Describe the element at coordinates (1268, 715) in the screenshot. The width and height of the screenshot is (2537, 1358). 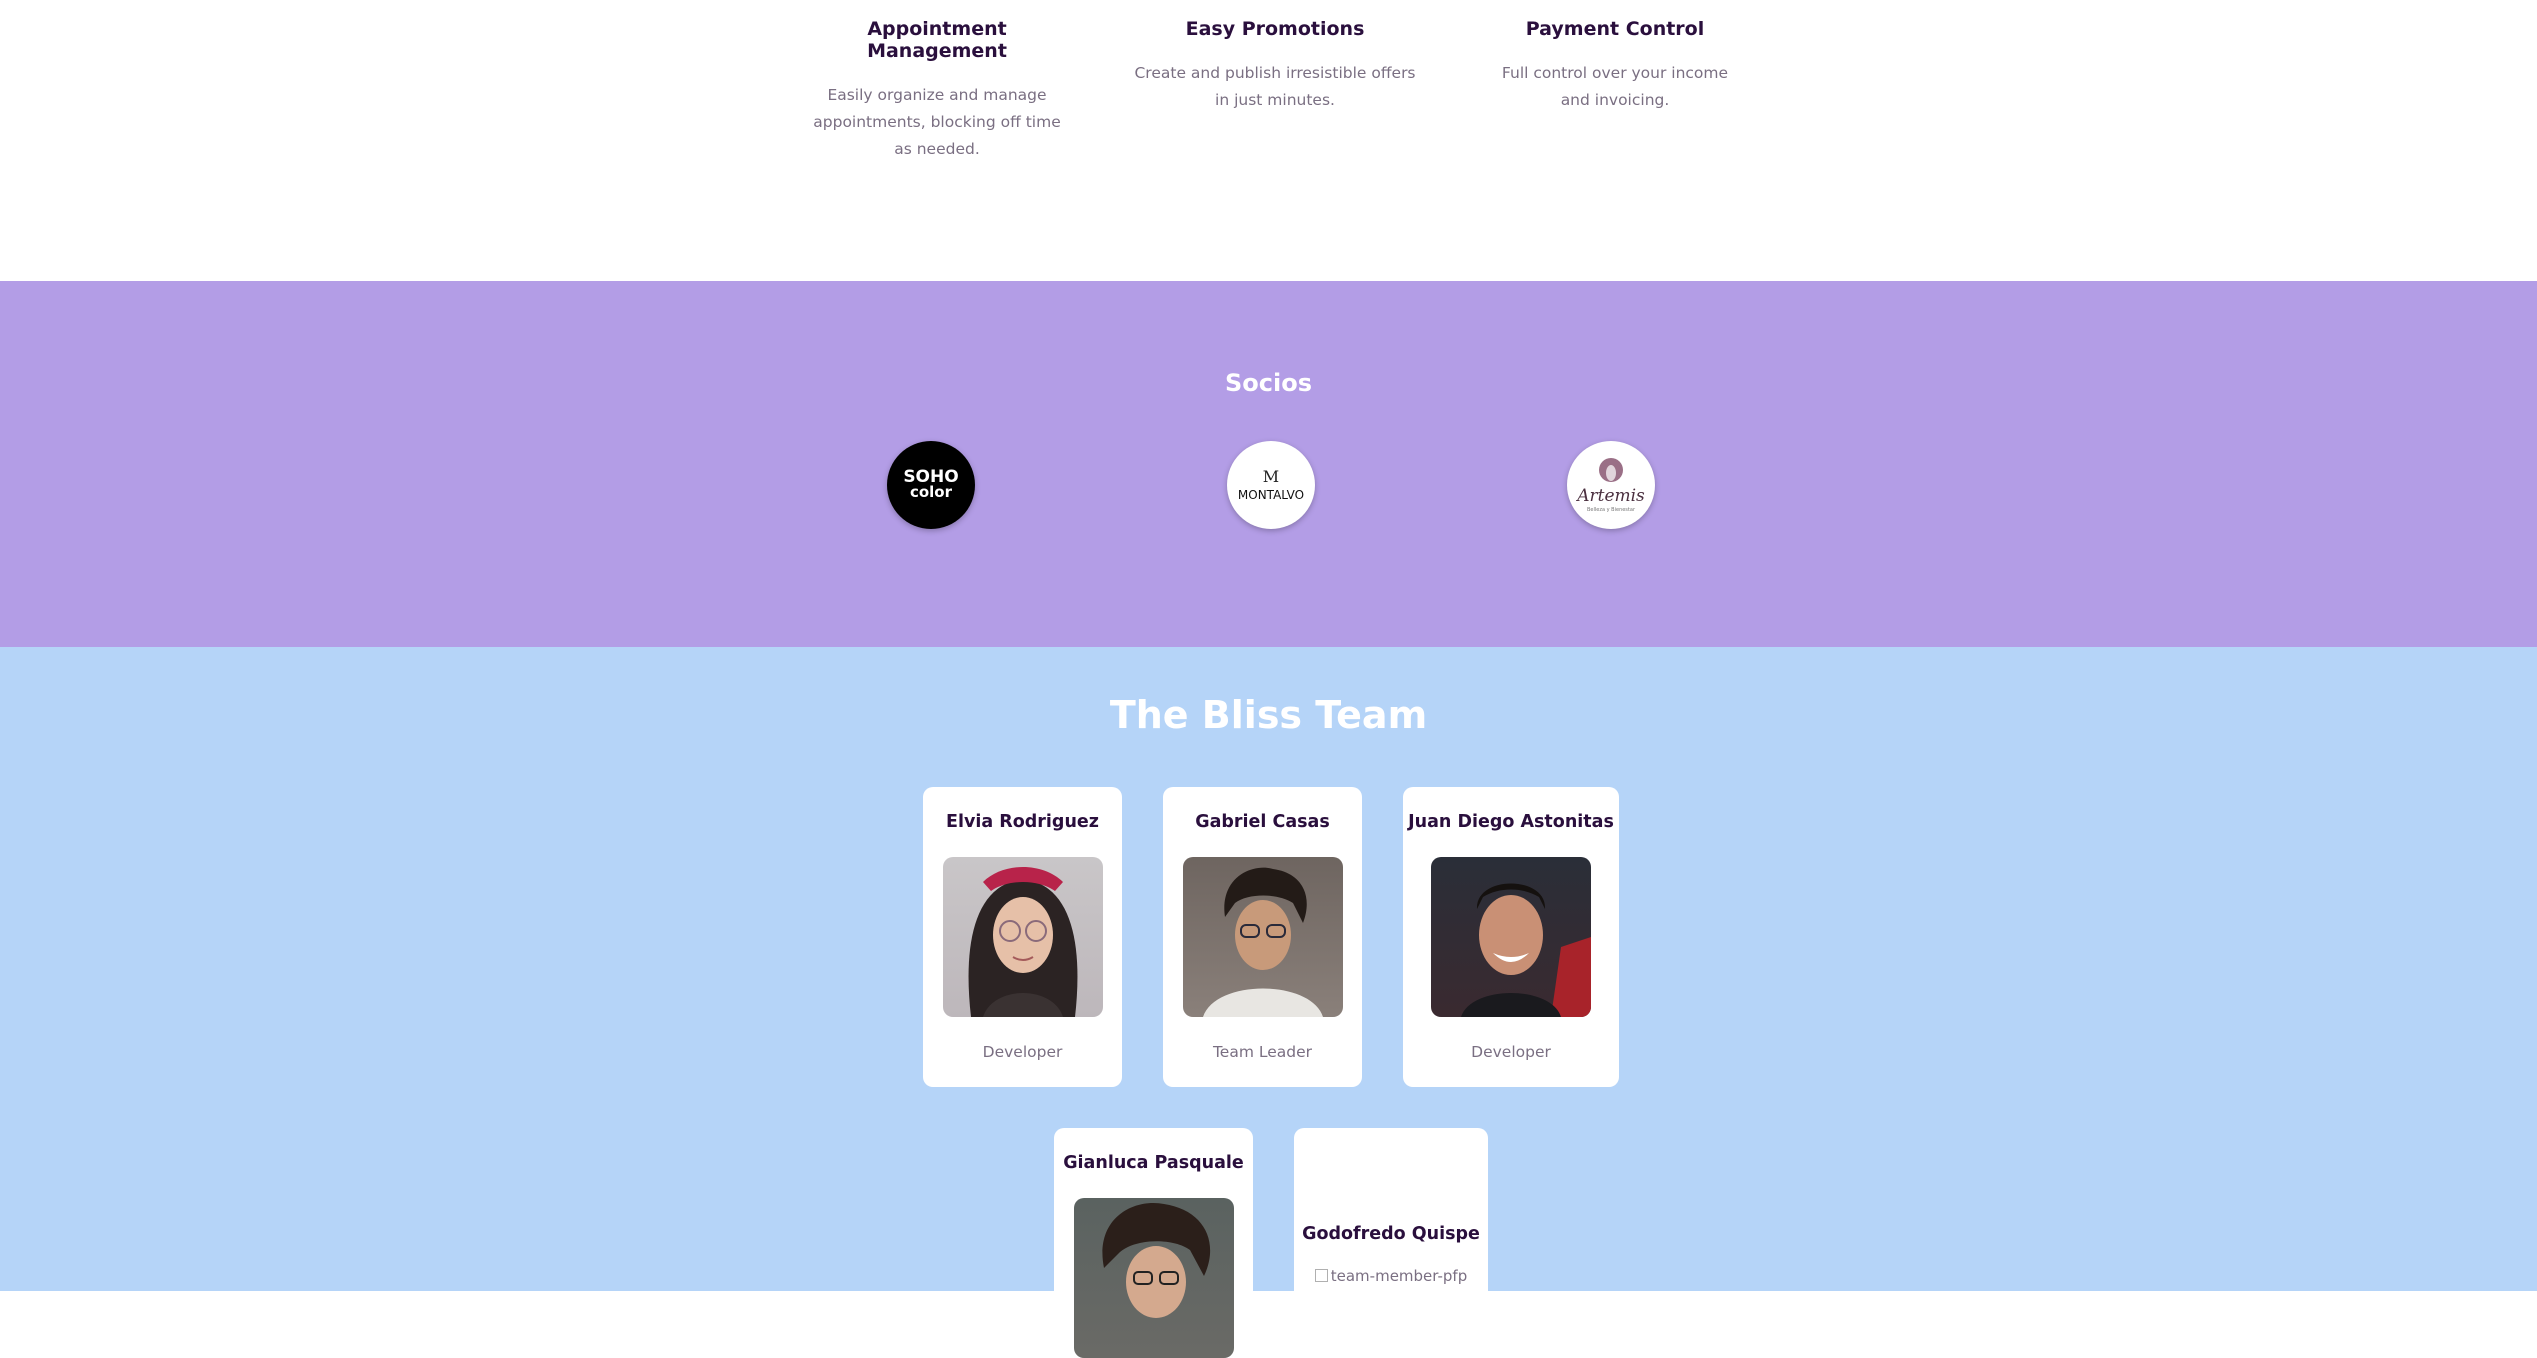
I see `team-title: The Bliss Team` at that location.